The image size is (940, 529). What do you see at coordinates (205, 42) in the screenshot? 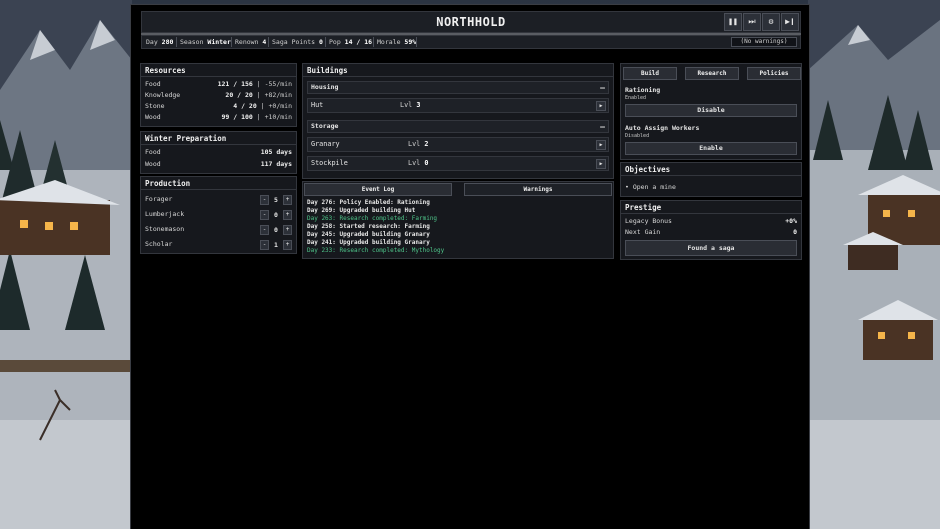
I see `stat-season: Season Winter` at bounding box center [205, 42].